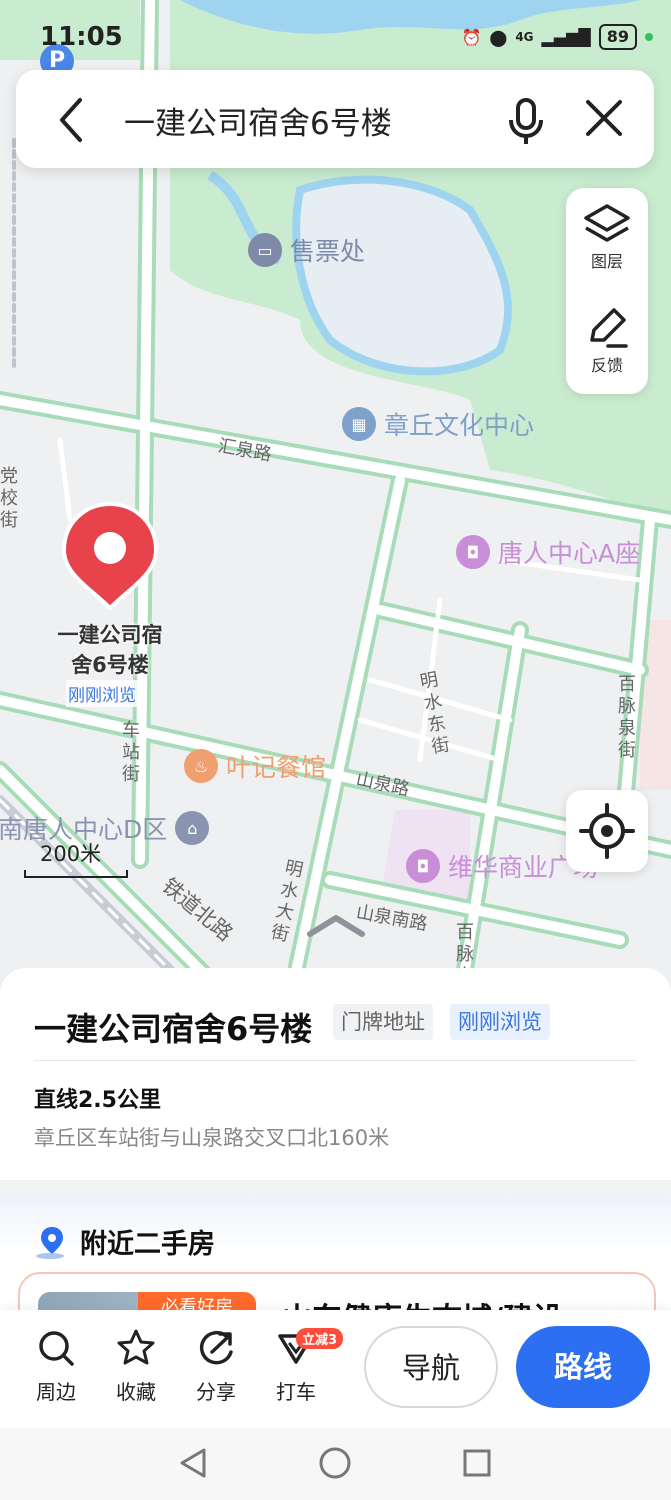  Describe the element at coordinates (265, 250) in the screenshot. I see `ticket-icon: ▭` at that location.